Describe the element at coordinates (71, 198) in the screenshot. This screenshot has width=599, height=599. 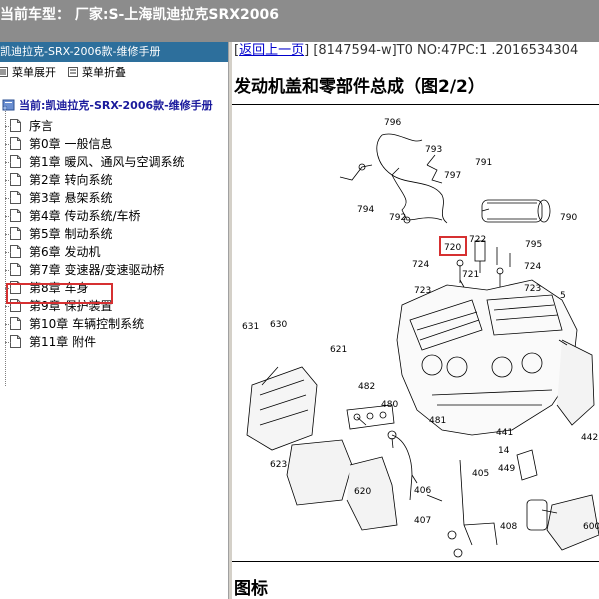
I see `sidebar-item-label: 第3章 悬架系统` at that location.